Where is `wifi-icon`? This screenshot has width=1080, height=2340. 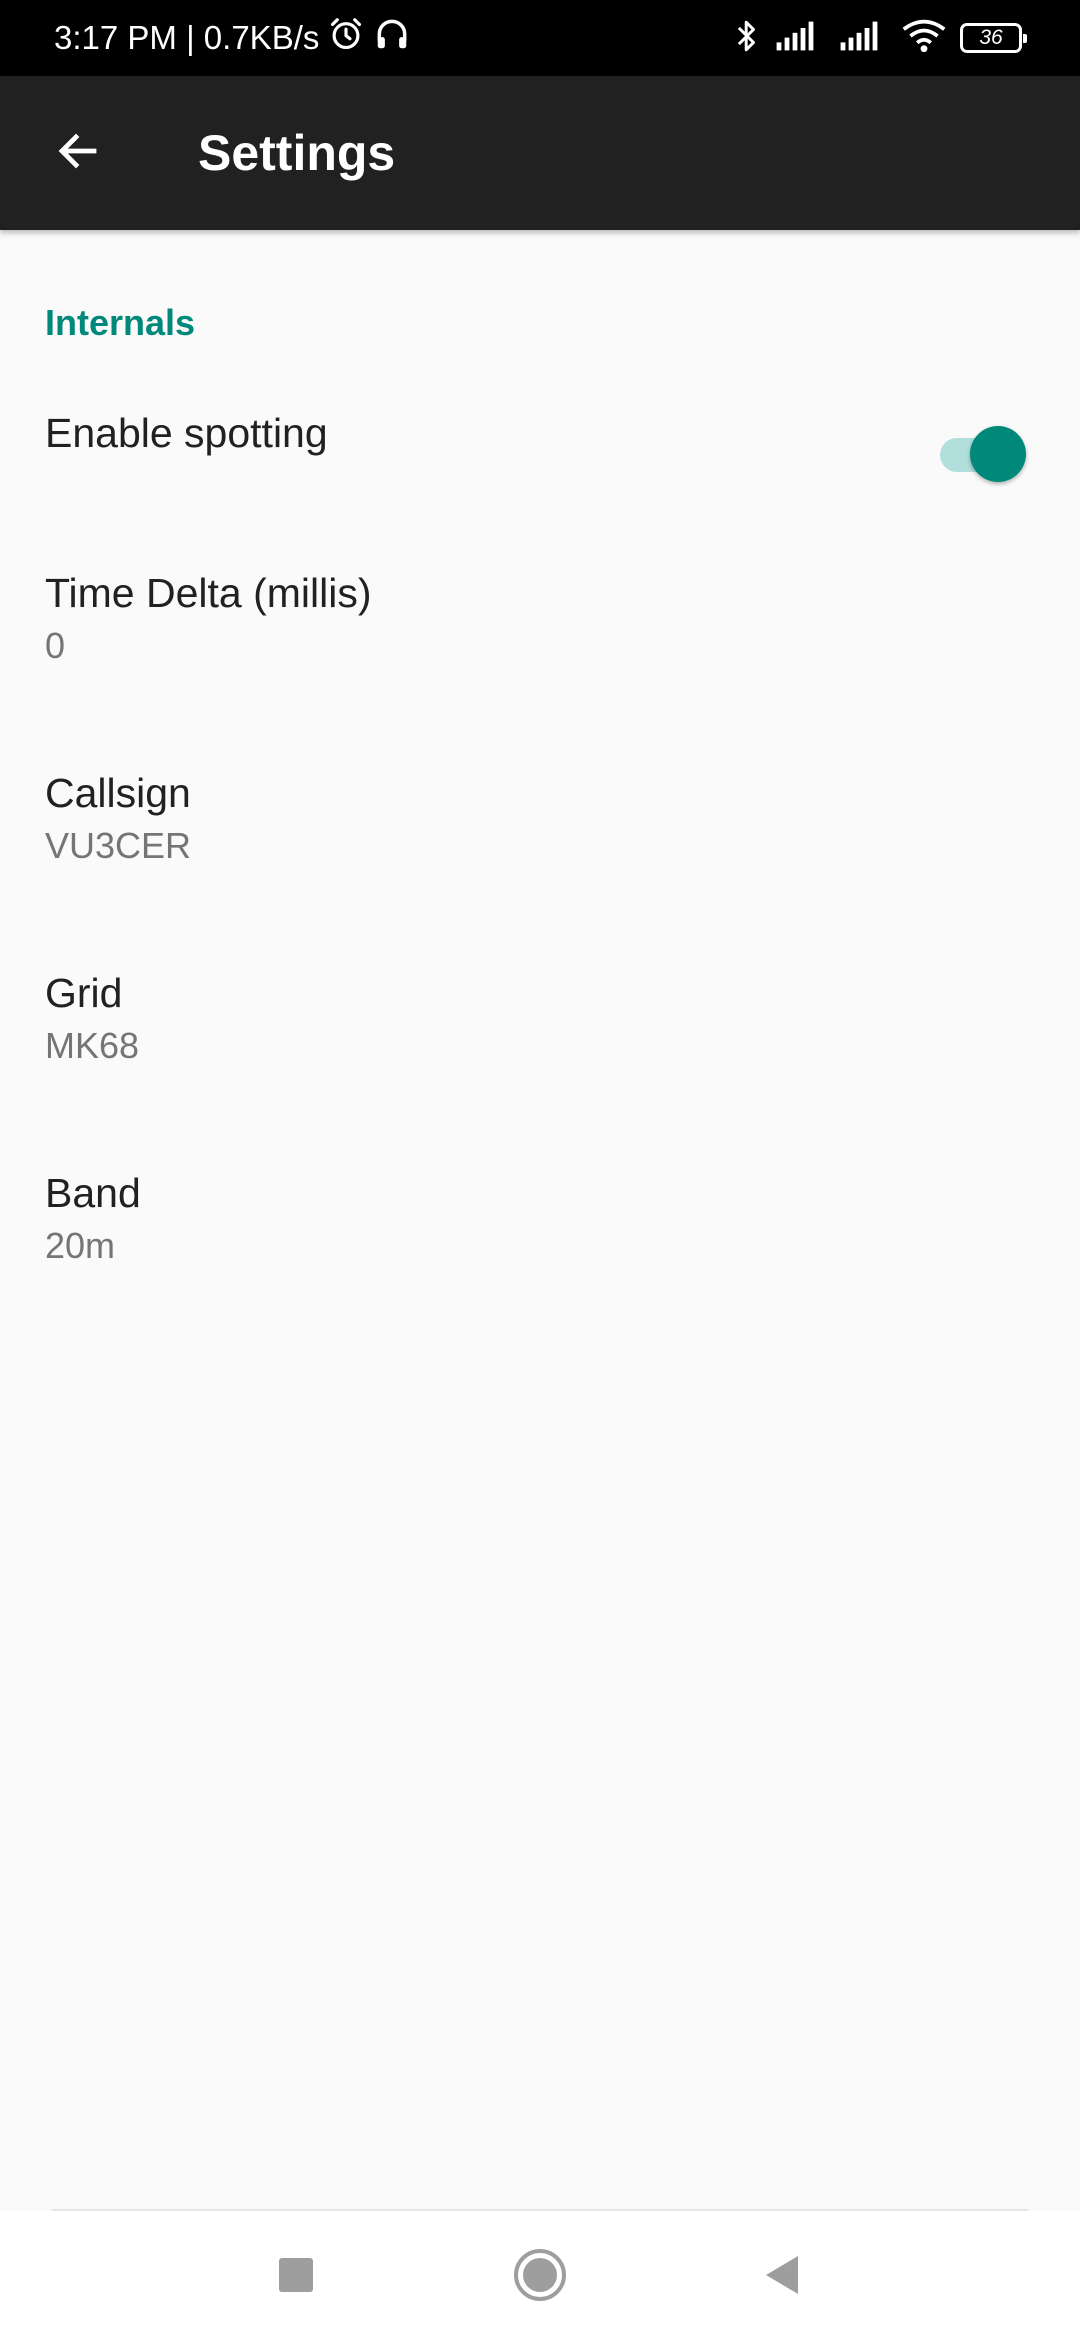 wifi-icon is located at coordinates (924, 38).